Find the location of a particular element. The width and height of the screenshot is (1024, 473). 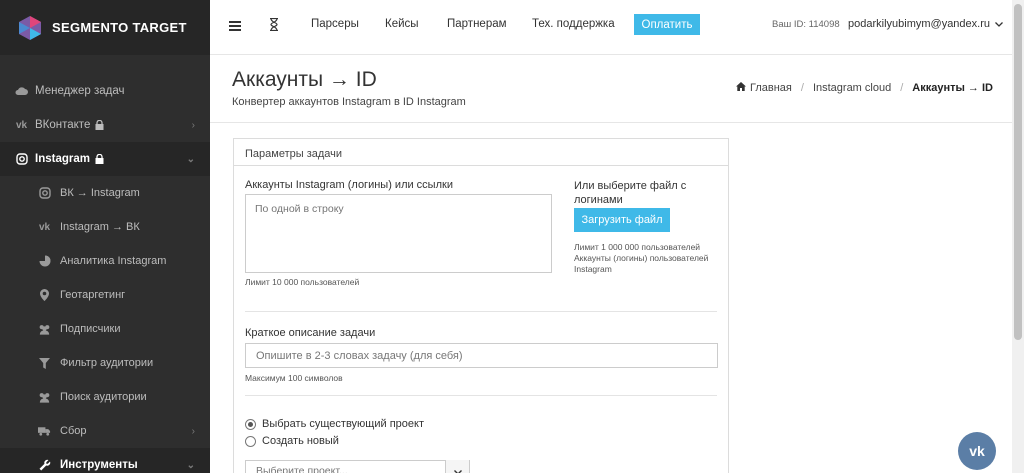

vk-chat-button: vk is located at coordinates (977, 451).